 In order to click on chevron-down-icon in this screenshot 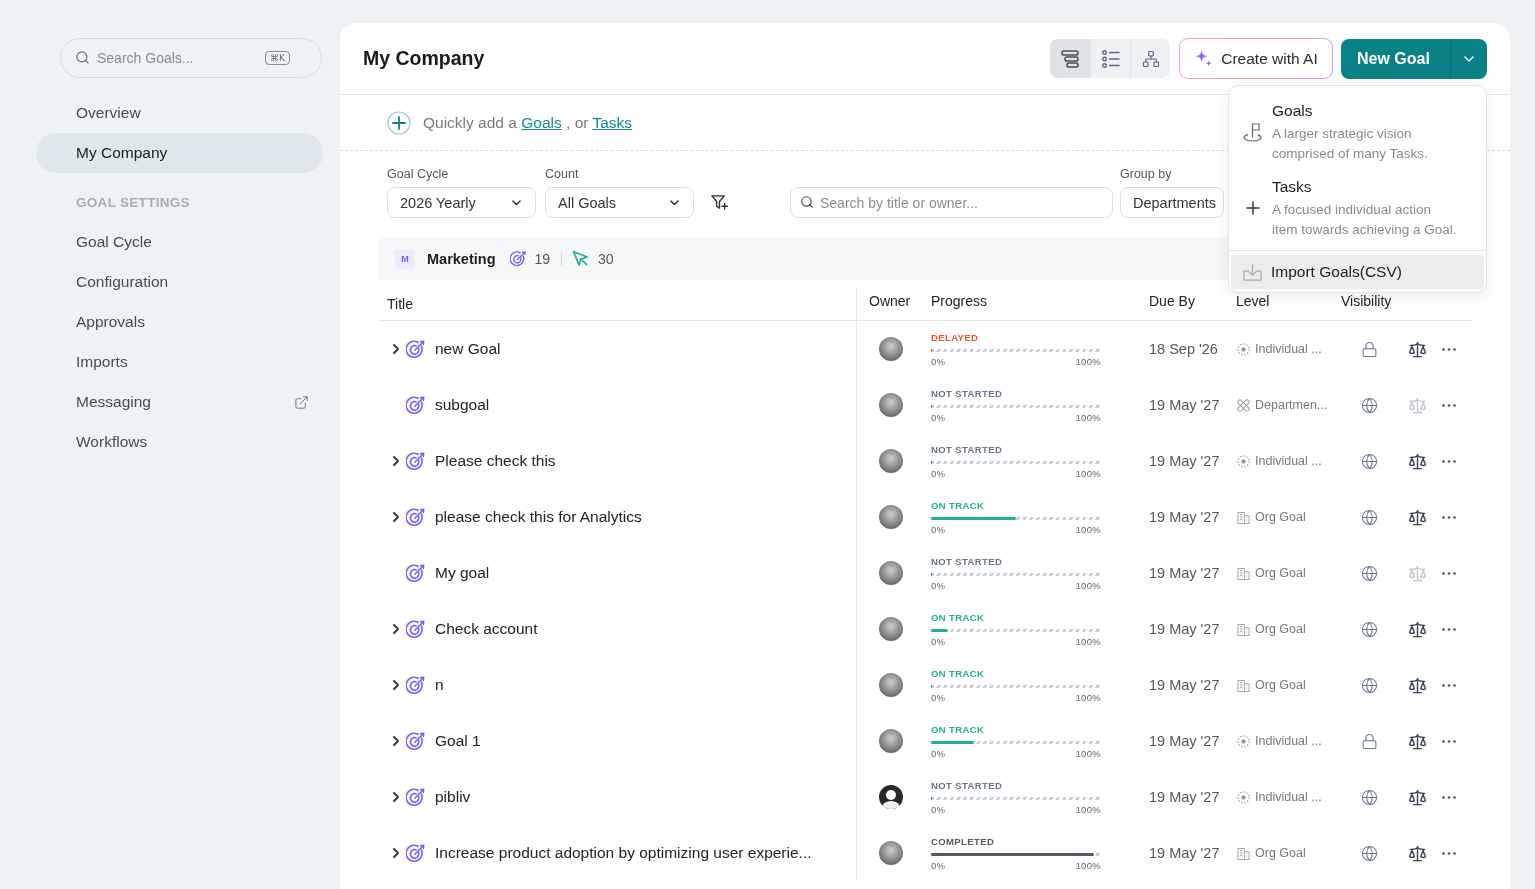, I will do `click(1469, 58)`.